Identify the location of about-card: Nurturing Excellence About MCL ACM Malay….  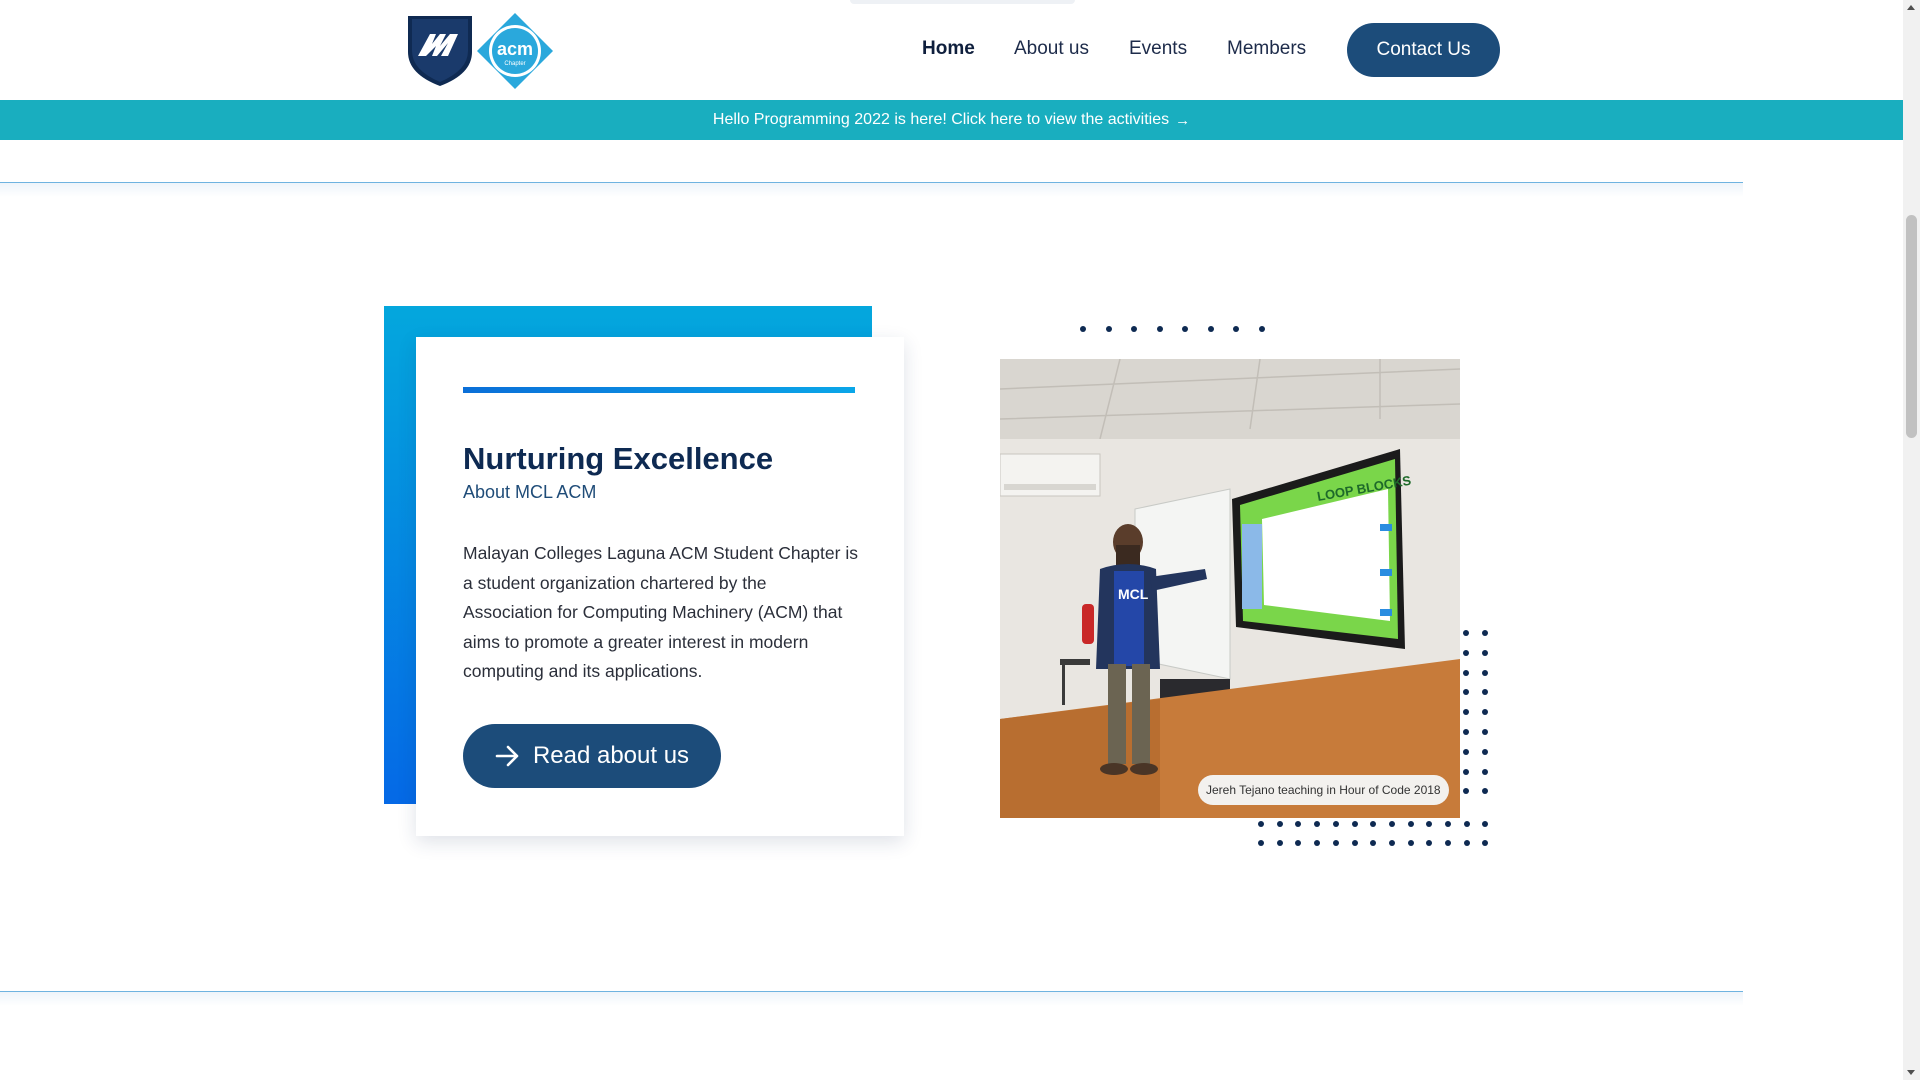
(660, 586).